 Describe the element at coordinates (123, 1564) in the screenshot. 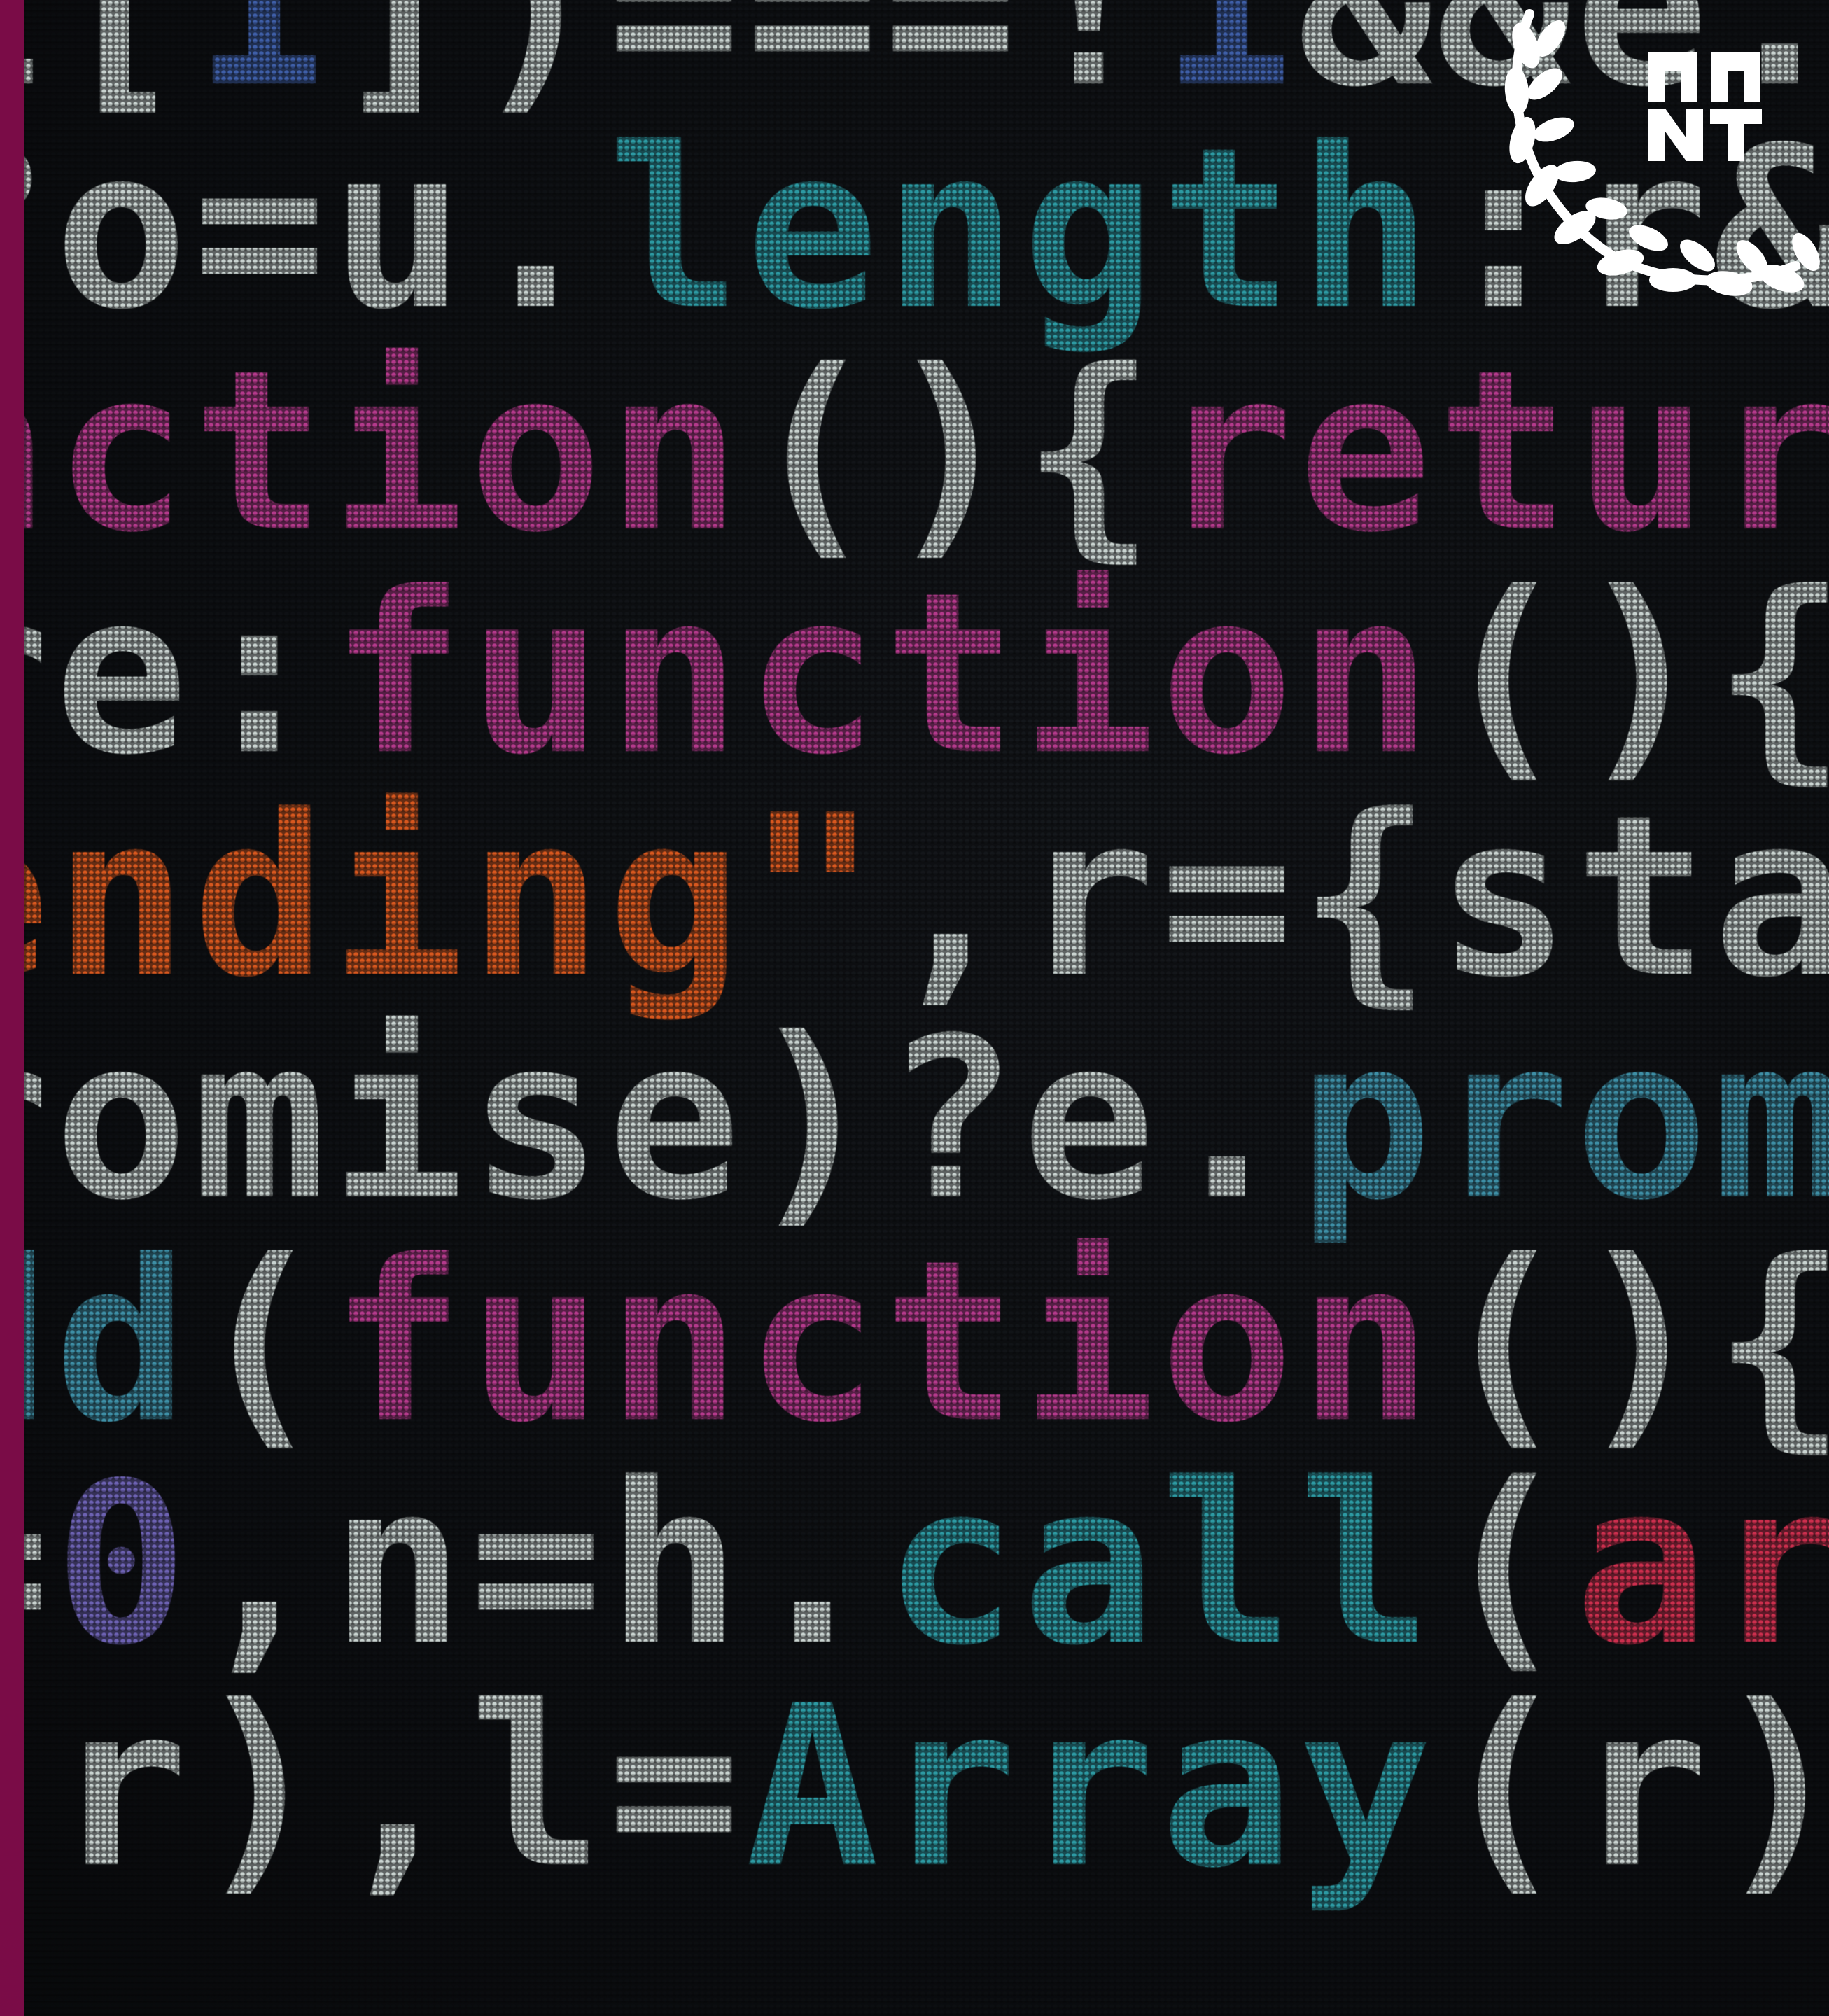

I see `code-token: 0` at that location.